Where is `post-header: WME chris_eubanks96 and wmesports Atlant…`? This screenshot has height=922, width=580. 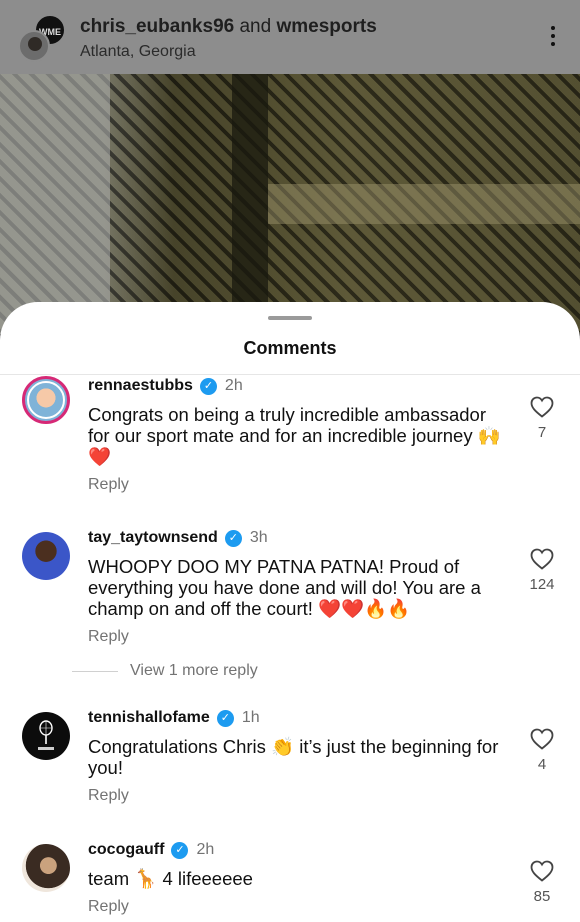
post-header: WME chris_eubanks96 and wmesports Atlant… is located at coordinates (290, 37).